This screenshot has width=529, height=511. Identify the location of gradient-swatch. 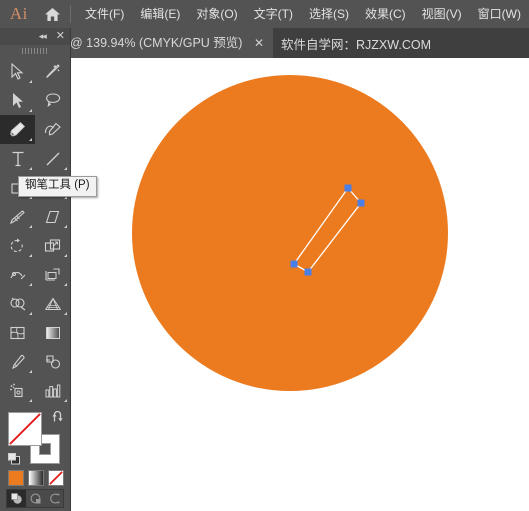
(36, 478).